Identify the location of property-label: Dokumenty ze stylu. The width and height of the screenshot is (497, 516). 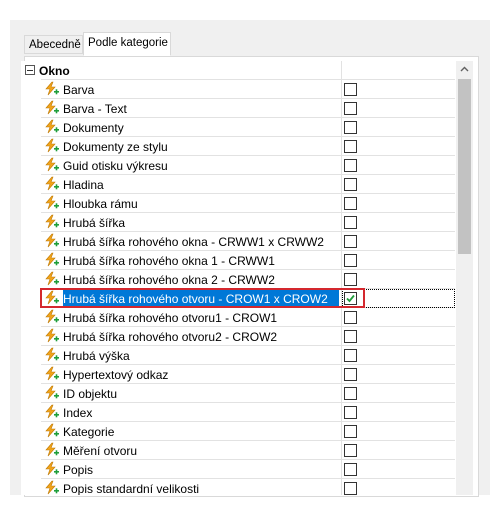
(115, 147).